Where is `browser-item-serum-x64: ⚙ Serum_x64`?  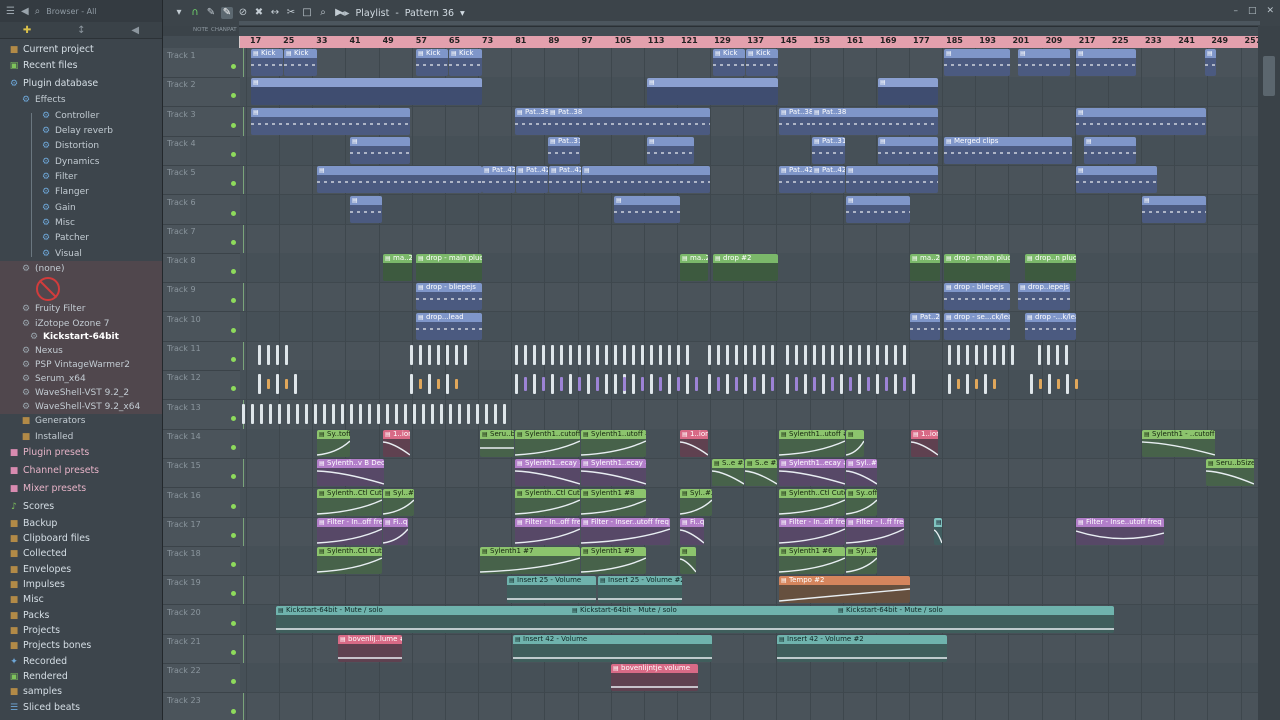
browser-item-serum-x64: ⚙ Serum_x64 is located at coordinates (81, 378).